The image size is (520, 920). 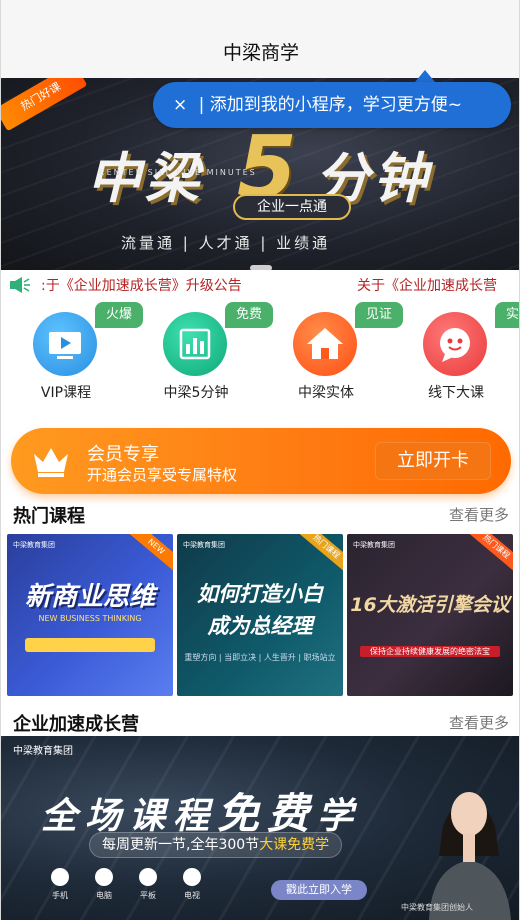 What do you see at coordinates (437, 907) in the screenshot?
I see `presenter-caption: 中梁教育集团创始人` at bounding box center [437, 907].